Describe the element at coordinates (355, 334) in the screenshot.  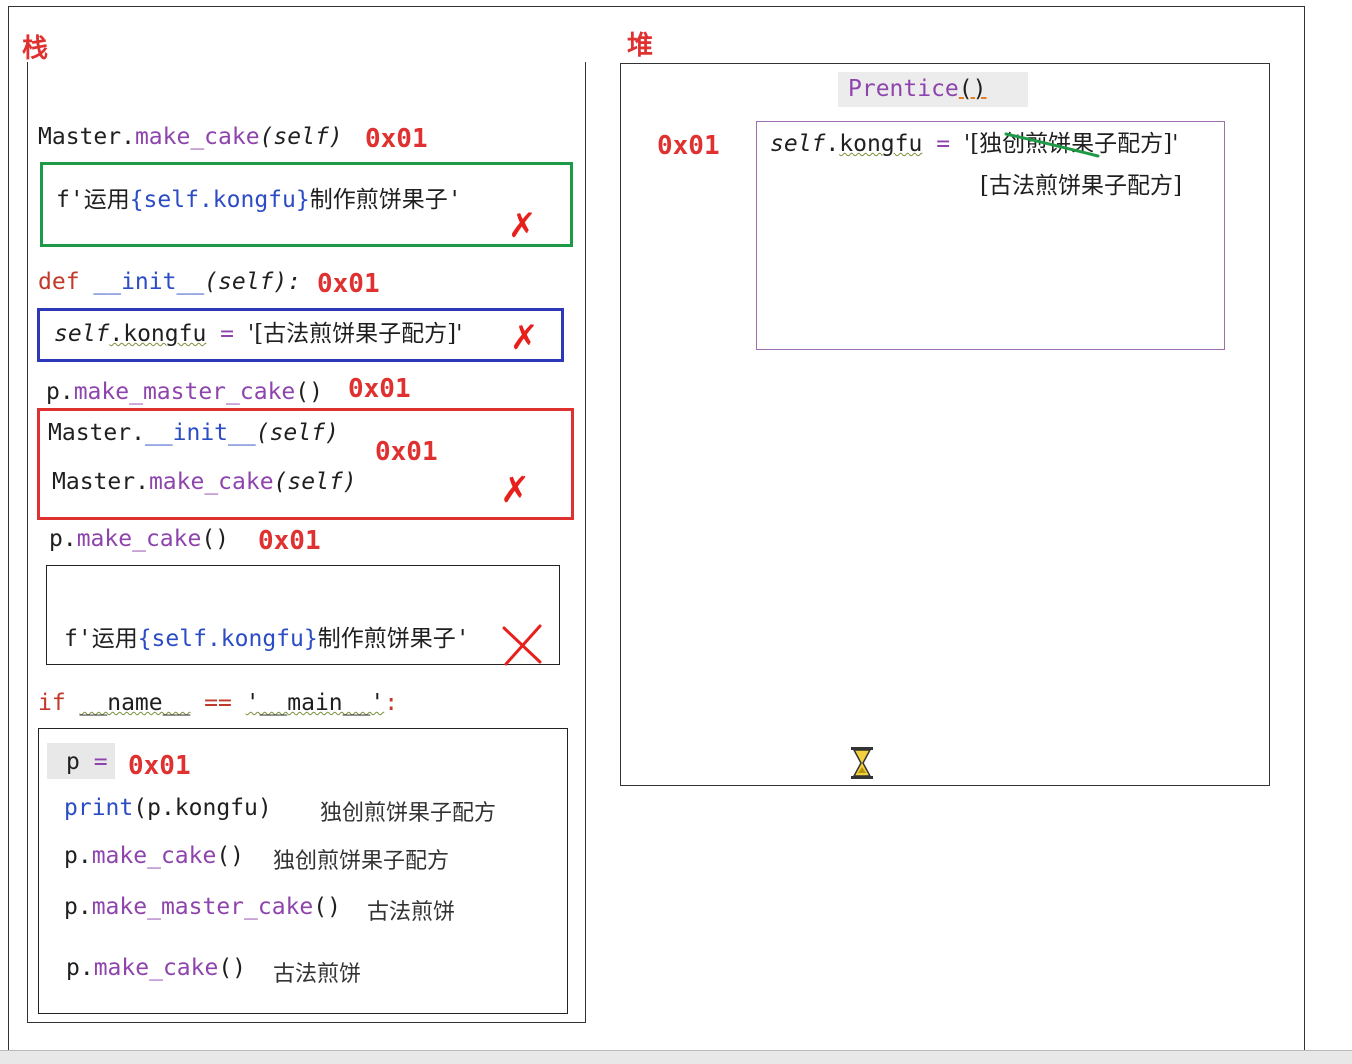
I see `string-value: '[古法煎饼果子配方]'` at that location.